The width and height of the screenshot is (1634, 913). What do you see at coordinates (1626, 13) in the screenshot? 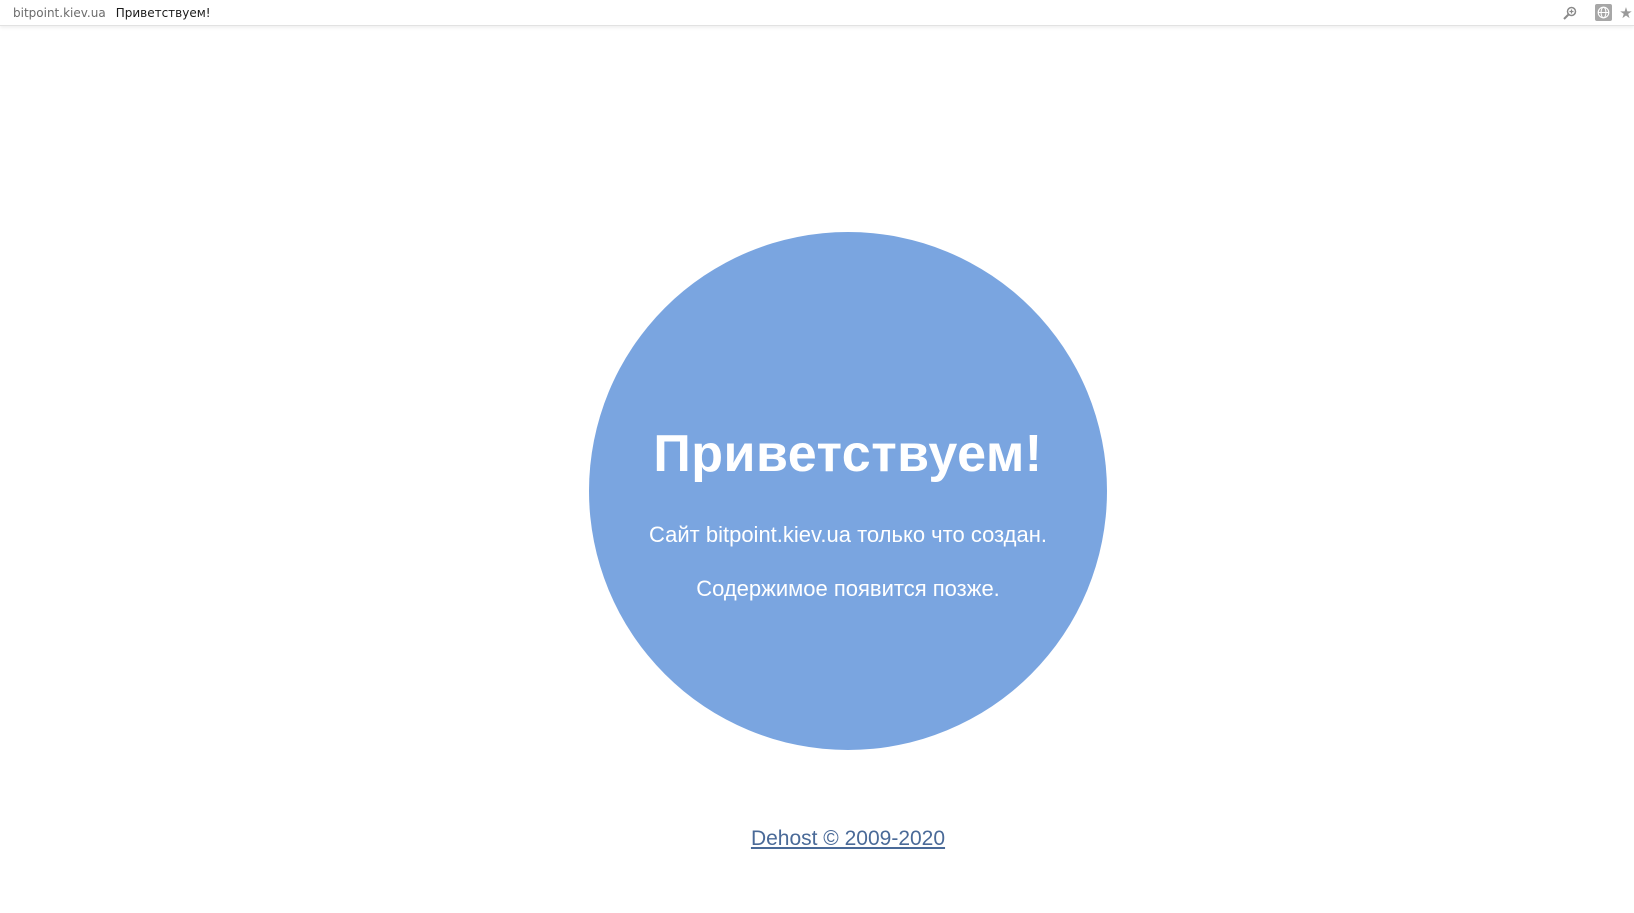
I see `star-icon: ★` at bounding box center [1626, 13].